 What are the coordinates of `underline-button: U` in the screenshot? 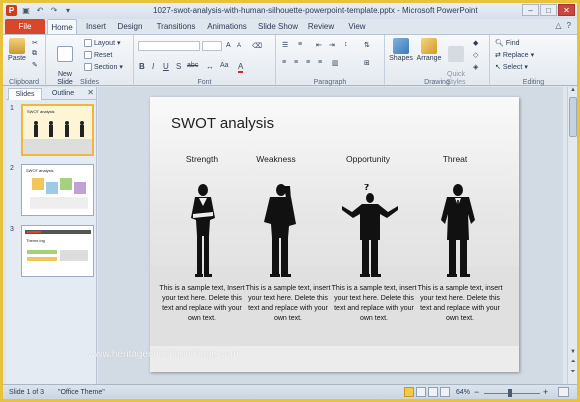 It's located at (166, 66).